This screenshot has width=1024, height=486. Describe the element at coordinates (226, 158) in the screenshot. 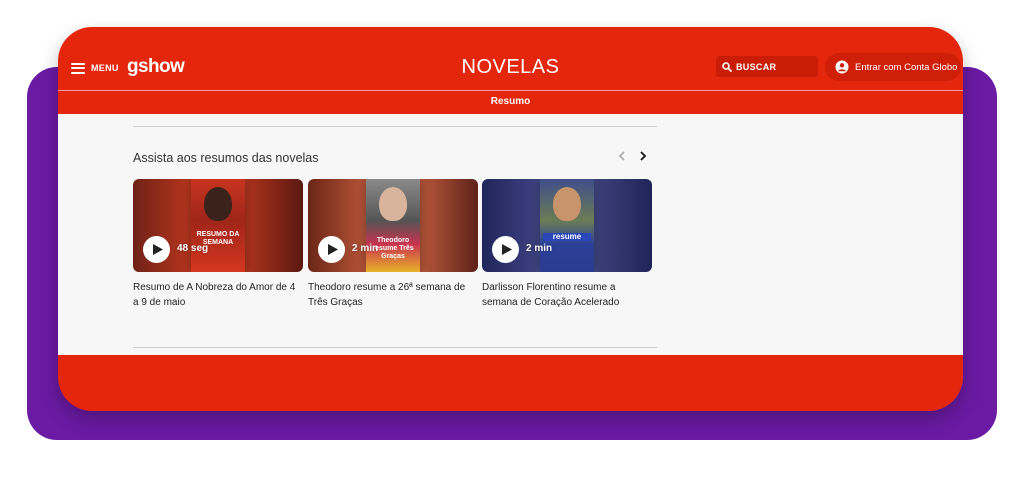

I see `section-title: Assista aos resumos das novelas` at that location.